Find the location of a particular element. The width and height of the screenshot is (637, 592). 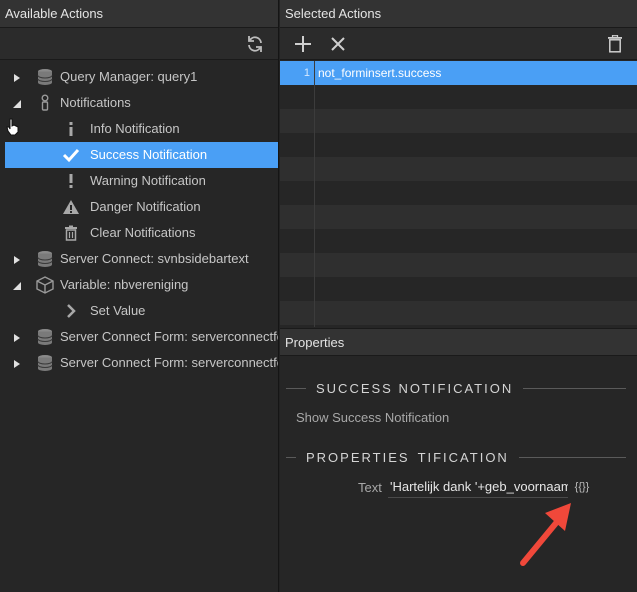

tree-item-query-manager: Query Manager: query1 is located at coordinates (139, 77).